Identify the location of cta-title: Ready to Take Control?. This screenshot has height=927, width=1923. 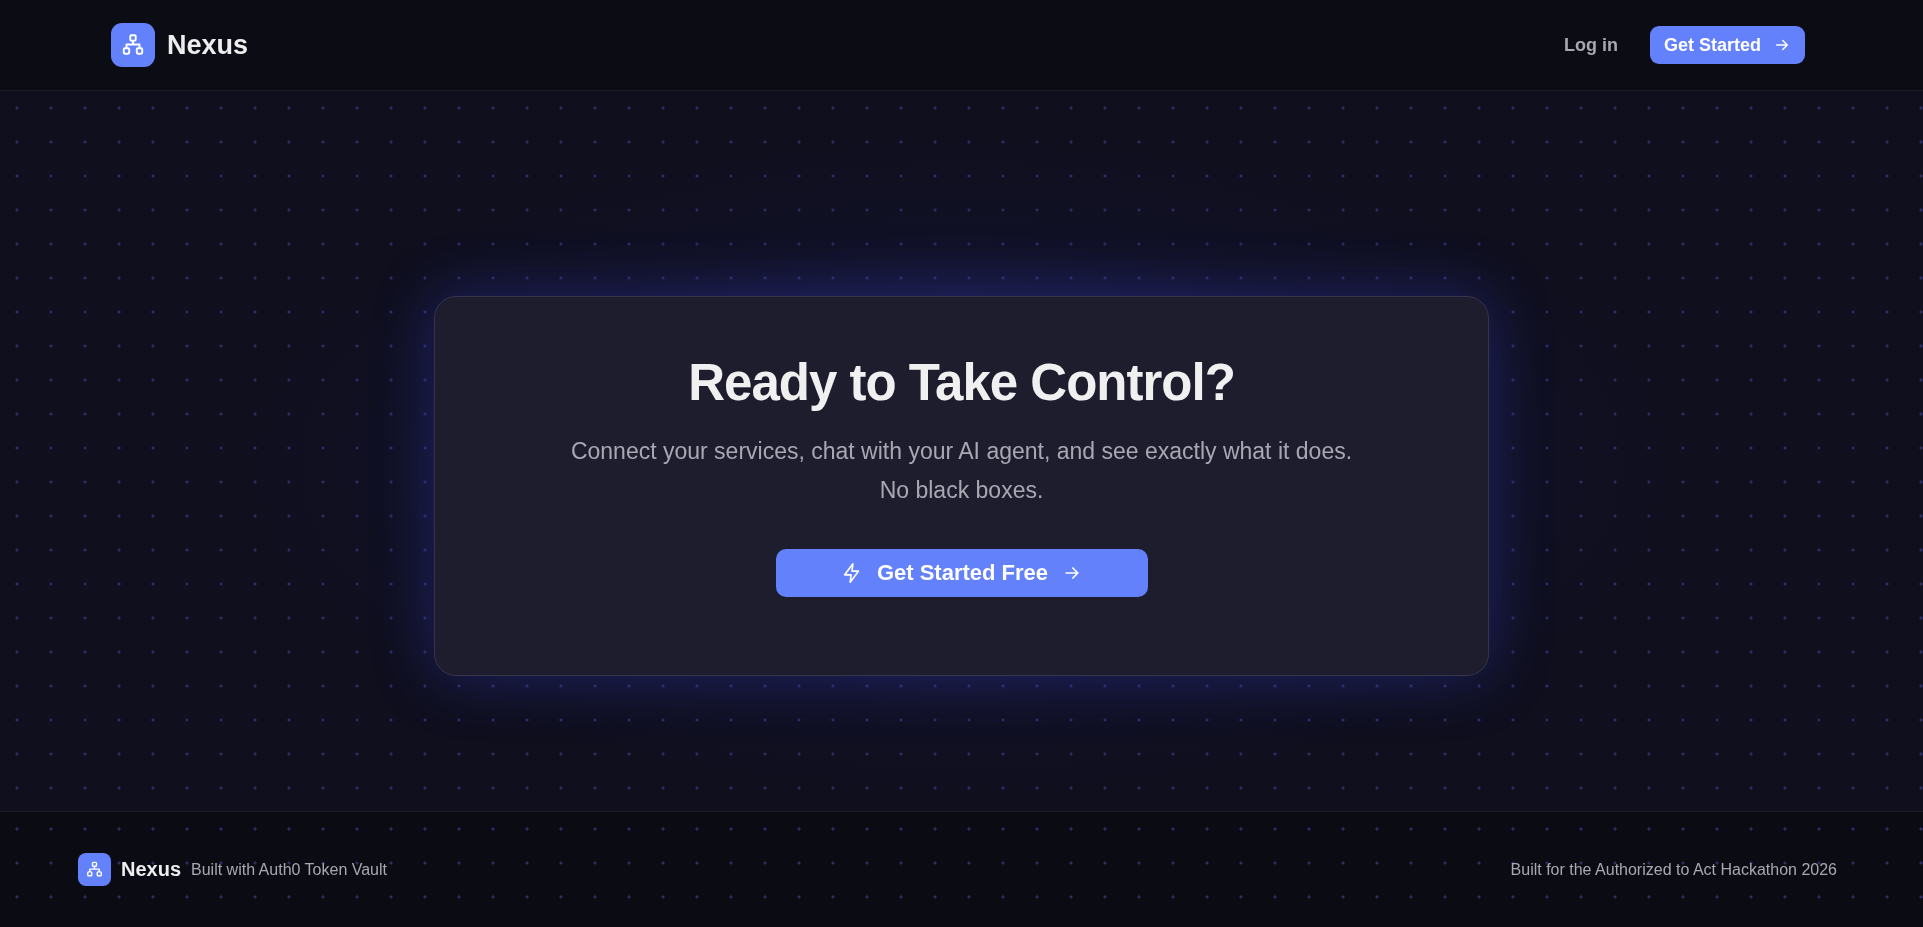
(961, 382).